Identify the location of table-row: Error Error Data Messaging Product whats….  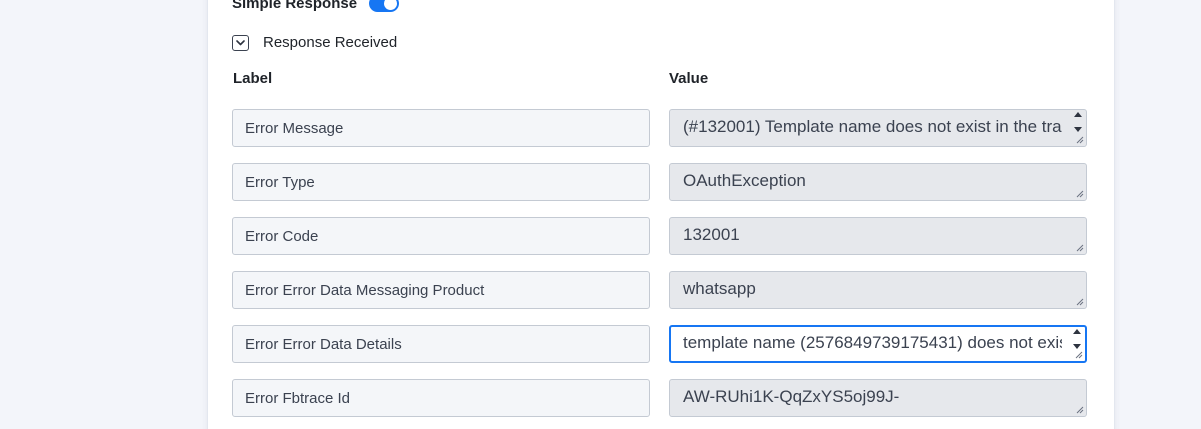
(659, 290).